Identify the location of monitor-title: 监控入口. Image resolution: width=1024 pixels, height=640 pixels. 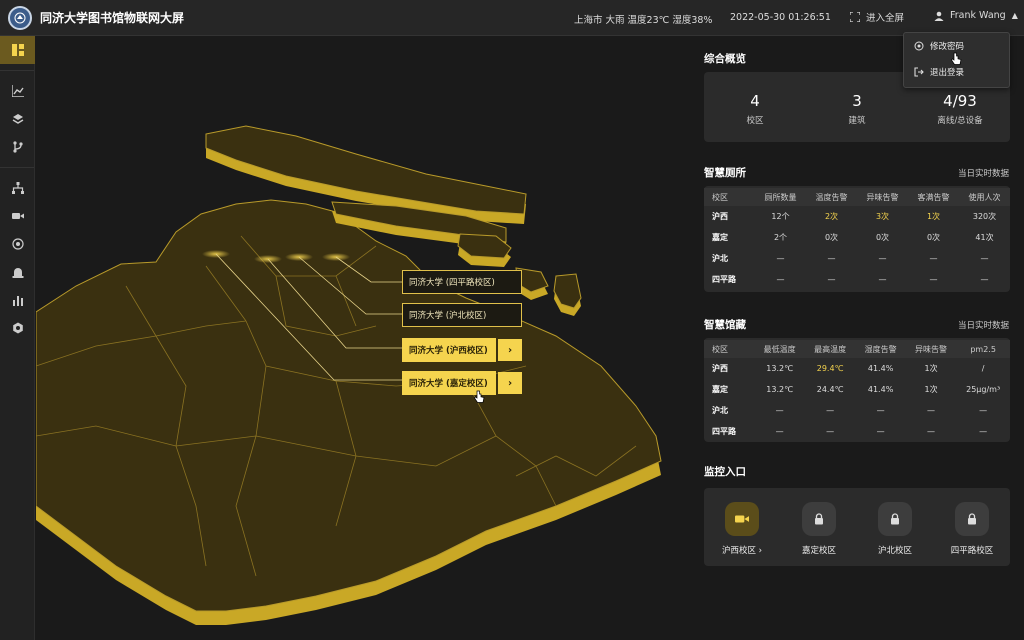
(725, 472).